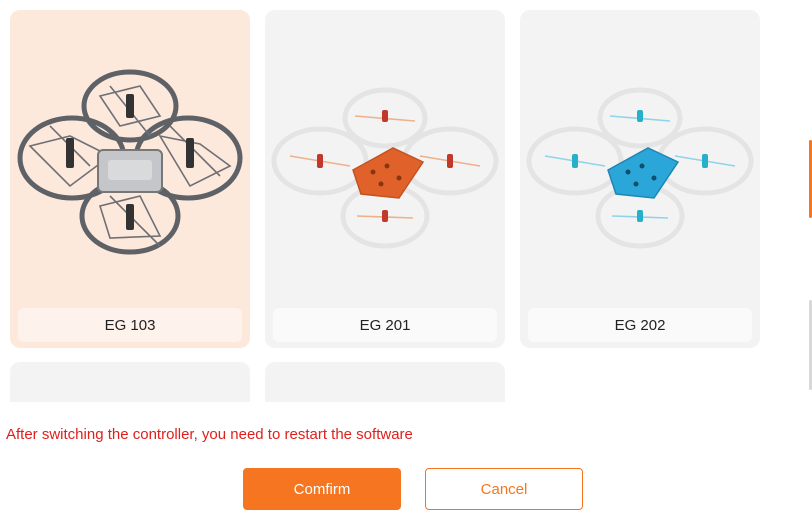 This screenshot has width=812, height=510. Describe the element at coordinates (130, 162) in the screenshot. I see `drone-image-eg103` at that location.